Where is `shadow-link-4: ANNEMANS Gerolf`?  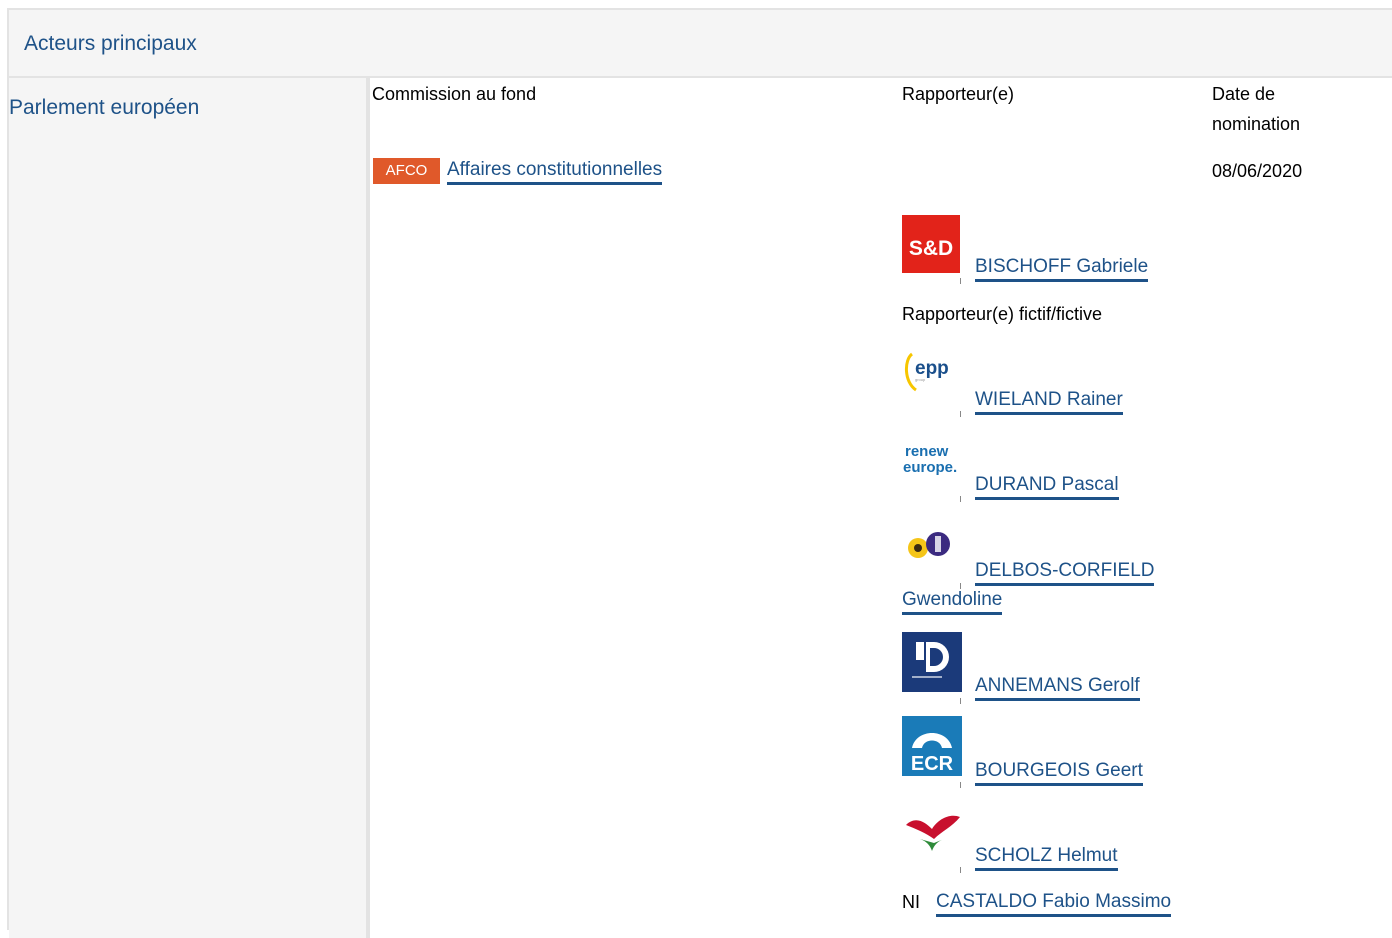
shadow-link-4: ANNEMANS Gerolf is located at coordinates (1057, 687).